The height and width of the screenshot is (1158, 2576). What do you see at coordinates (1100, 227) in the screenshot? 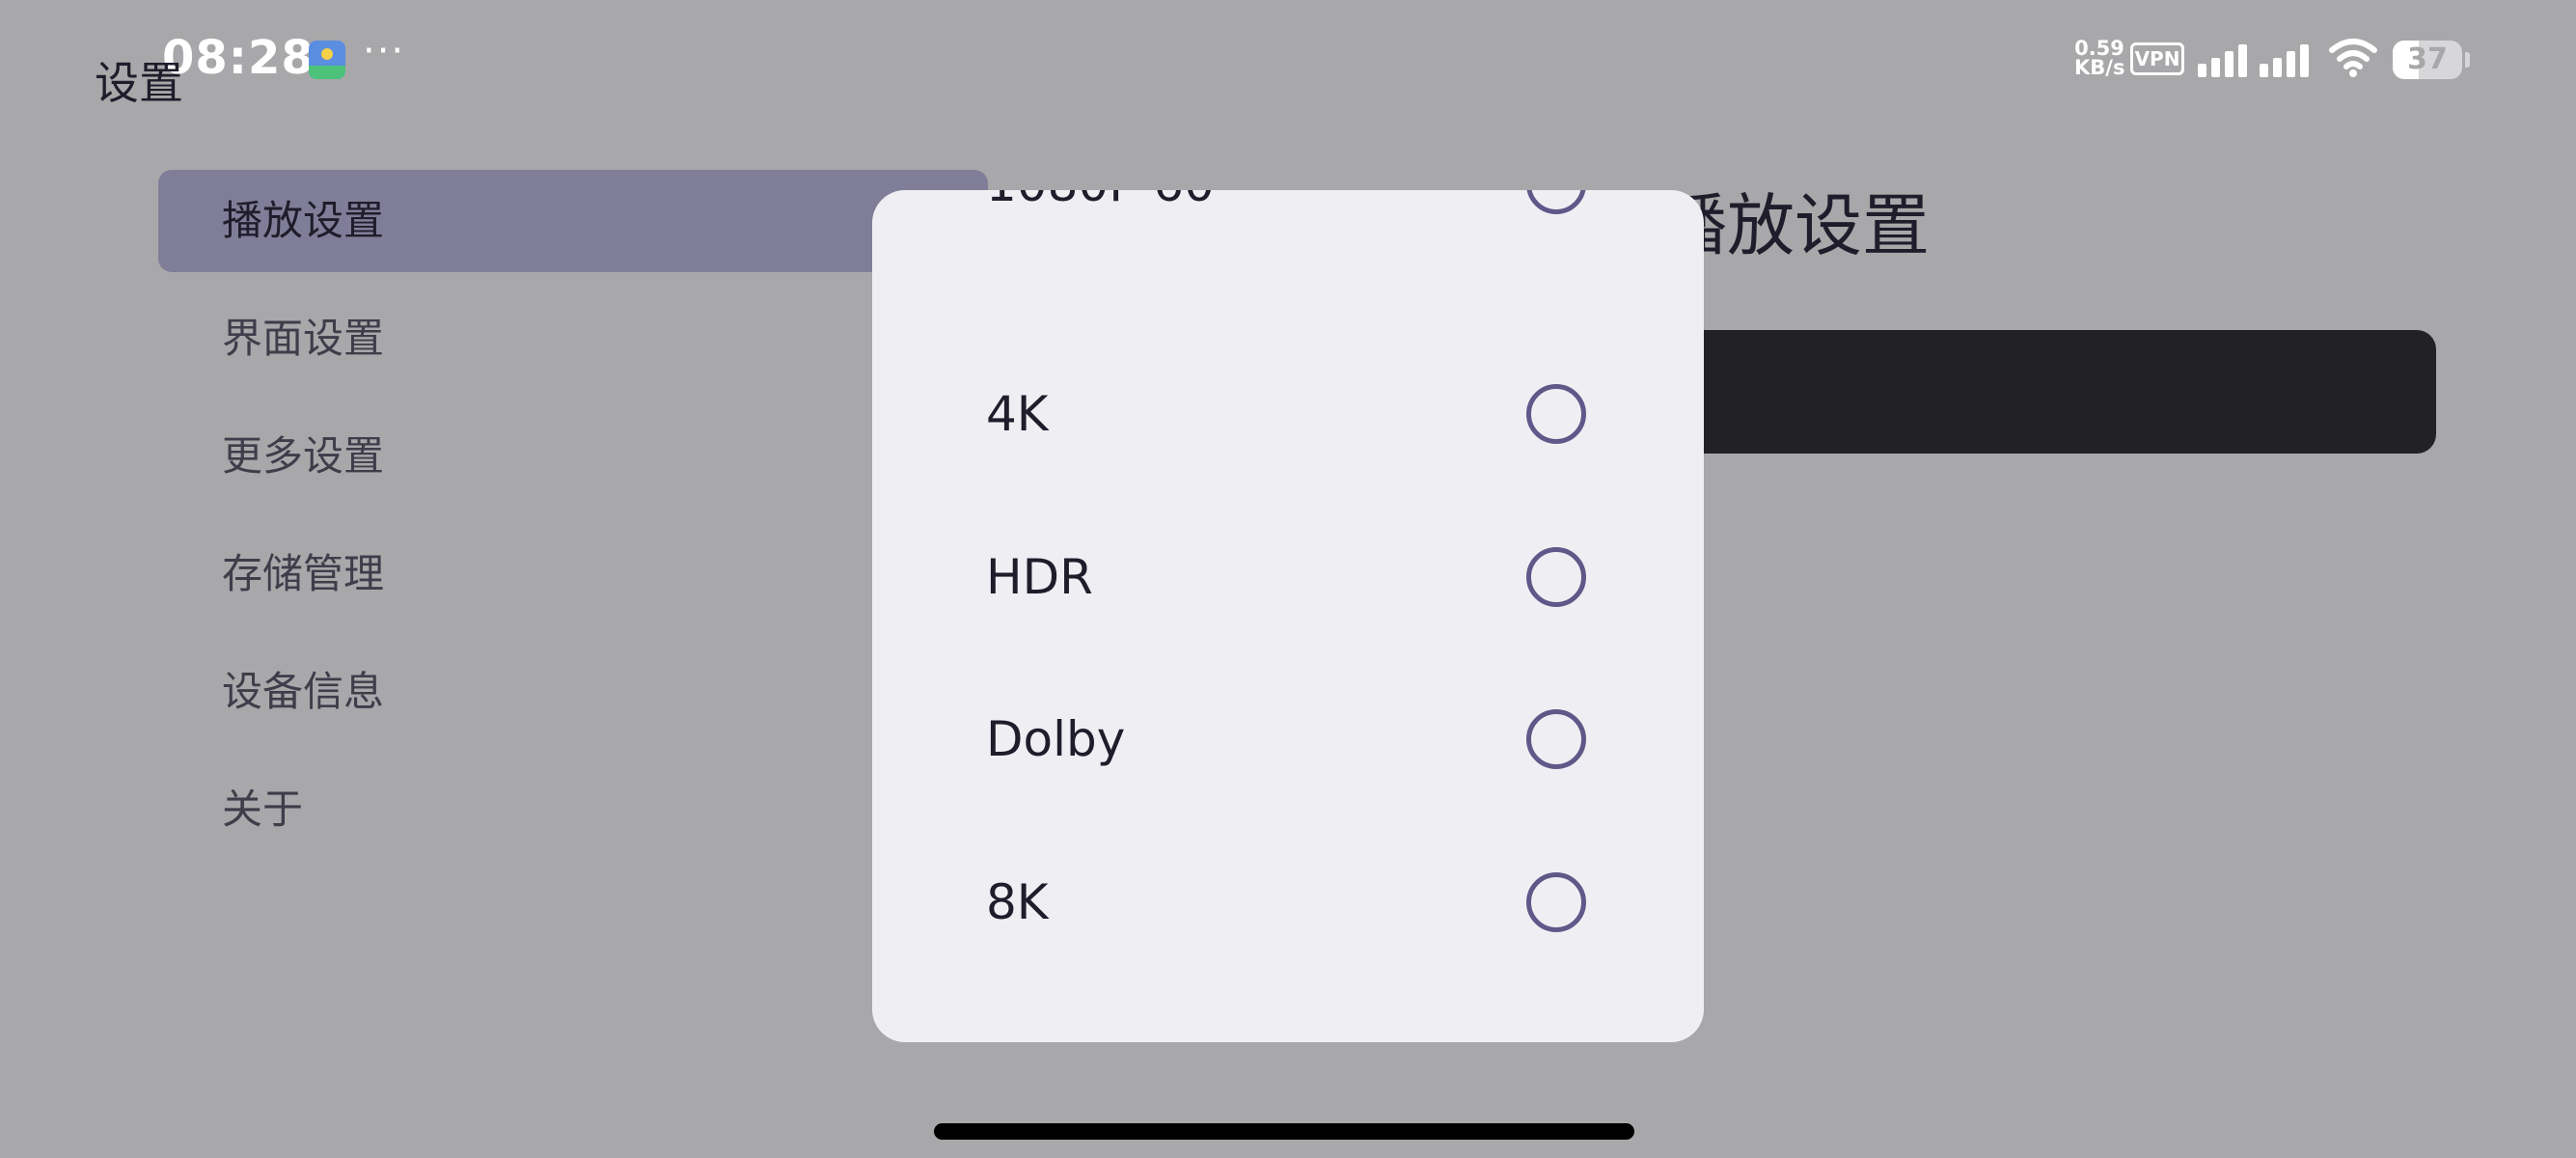
I see `option-label: 1080P 60` at bounding box center [1100, 227].